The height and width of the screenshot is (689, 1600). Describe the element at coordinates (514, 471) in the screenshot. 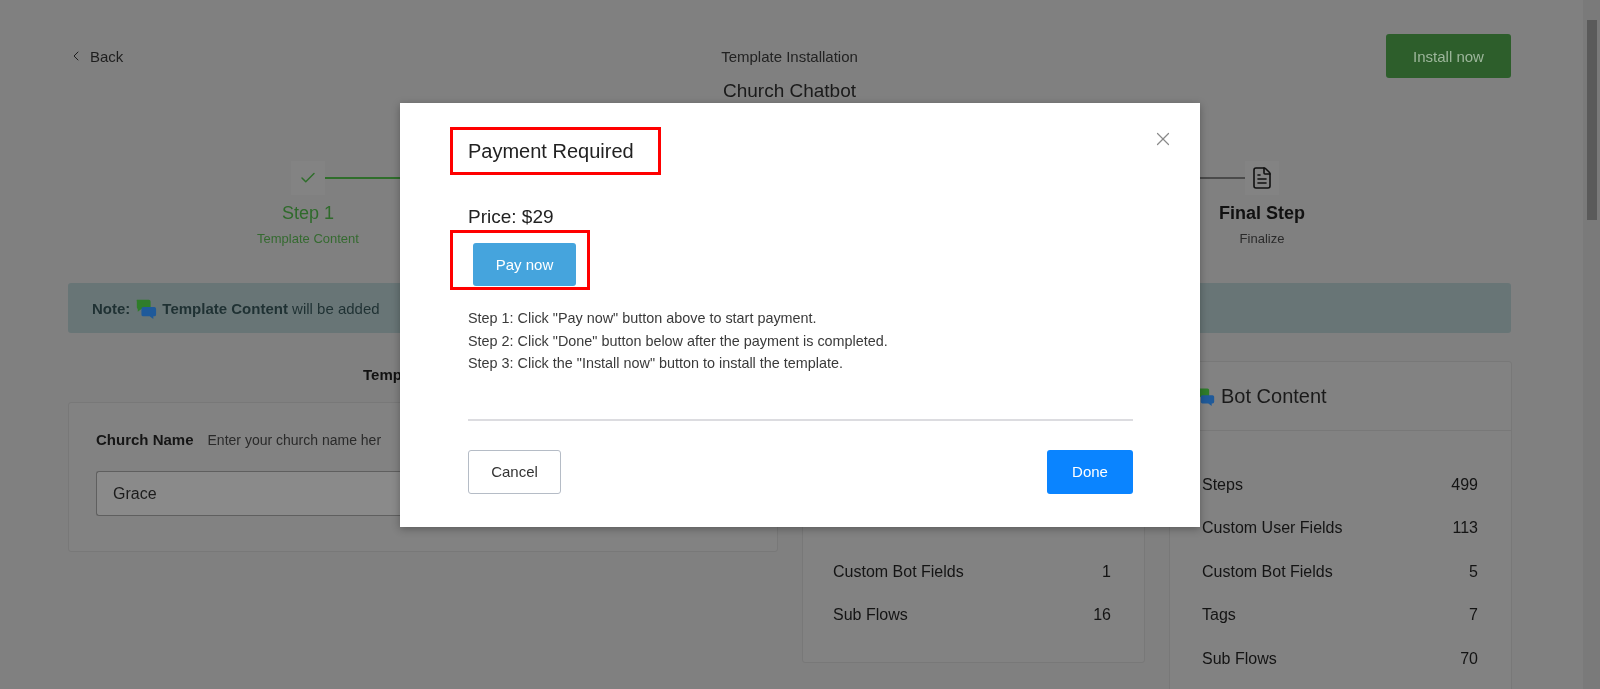

I see `cancel-button: Cancel` at that location.